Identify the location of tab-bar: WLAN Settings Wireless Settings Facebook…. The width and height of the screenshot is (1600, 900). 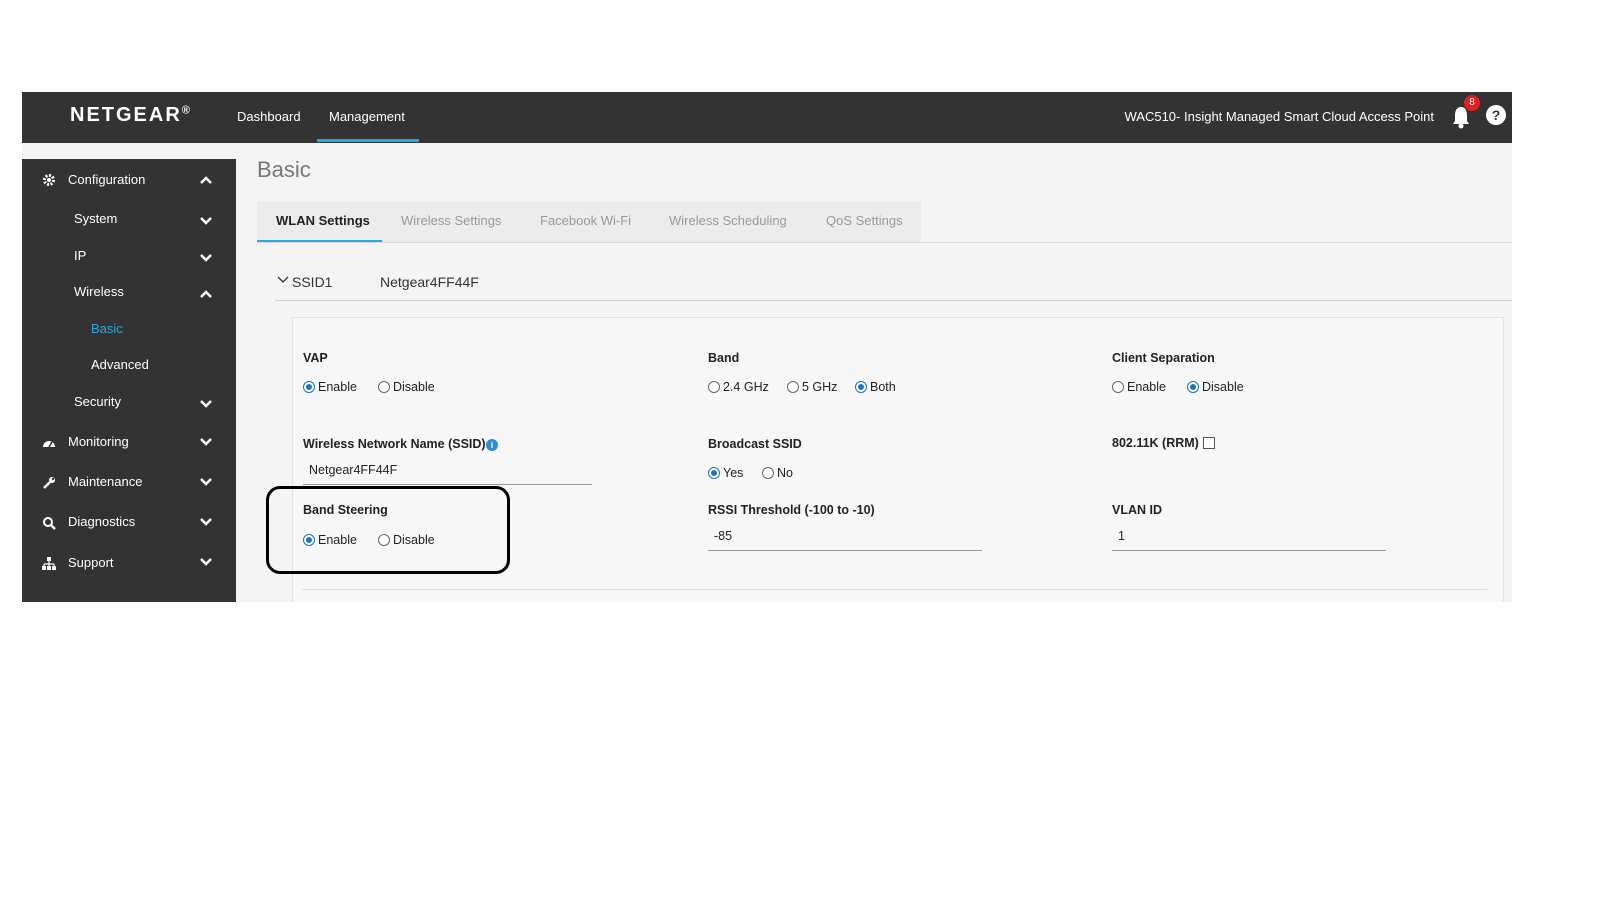
(589, 222).